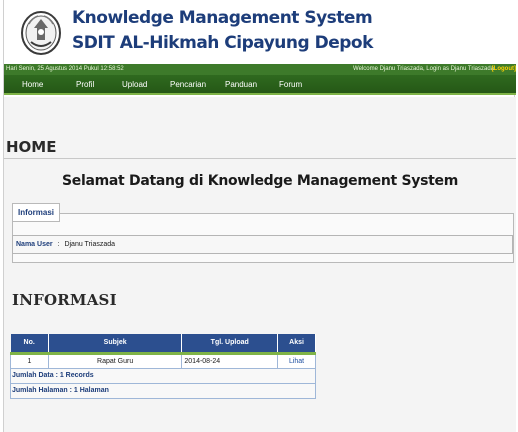 The width and height of the screenshot is (518, 432). What do you see at coordinates (31, 147) in the screenshot?
I see `page-title: HOME` at bounding box center [31, 147].